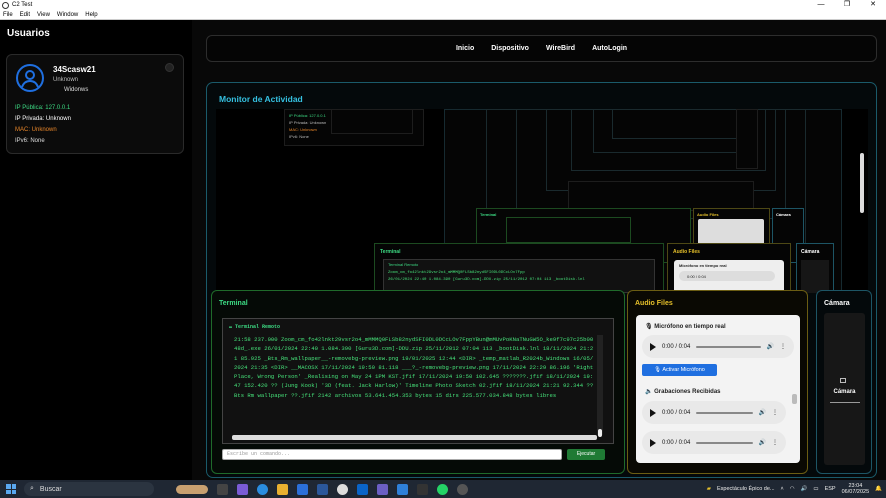 Image resolution: width=886 pixels, height=498 pixels. I want to click on mirror-camera: Cámara, so click(815, 268).